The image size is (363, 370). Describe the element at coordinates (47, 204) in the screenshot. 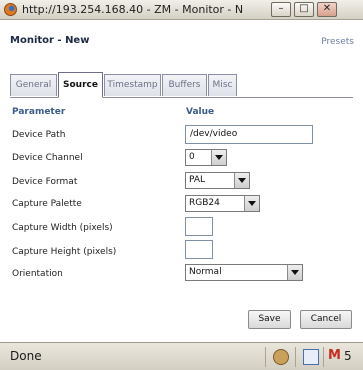

I see `capture-palette-label: Capture Palette` at that location.